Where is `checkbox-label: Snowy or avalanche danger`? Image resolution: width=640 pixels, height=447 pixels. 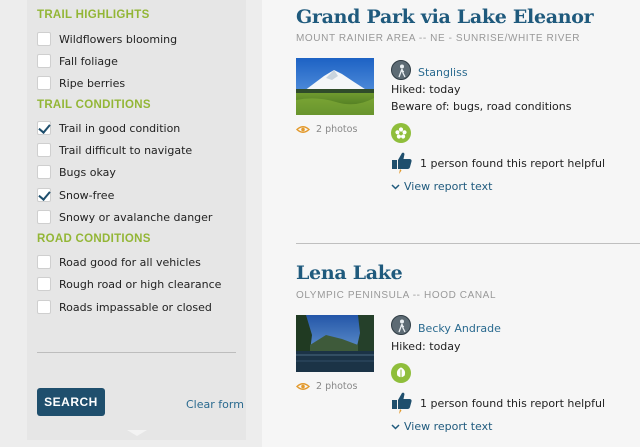
checkbox-label: Snowy or avalanche danger is located at coordinates (136, 217).